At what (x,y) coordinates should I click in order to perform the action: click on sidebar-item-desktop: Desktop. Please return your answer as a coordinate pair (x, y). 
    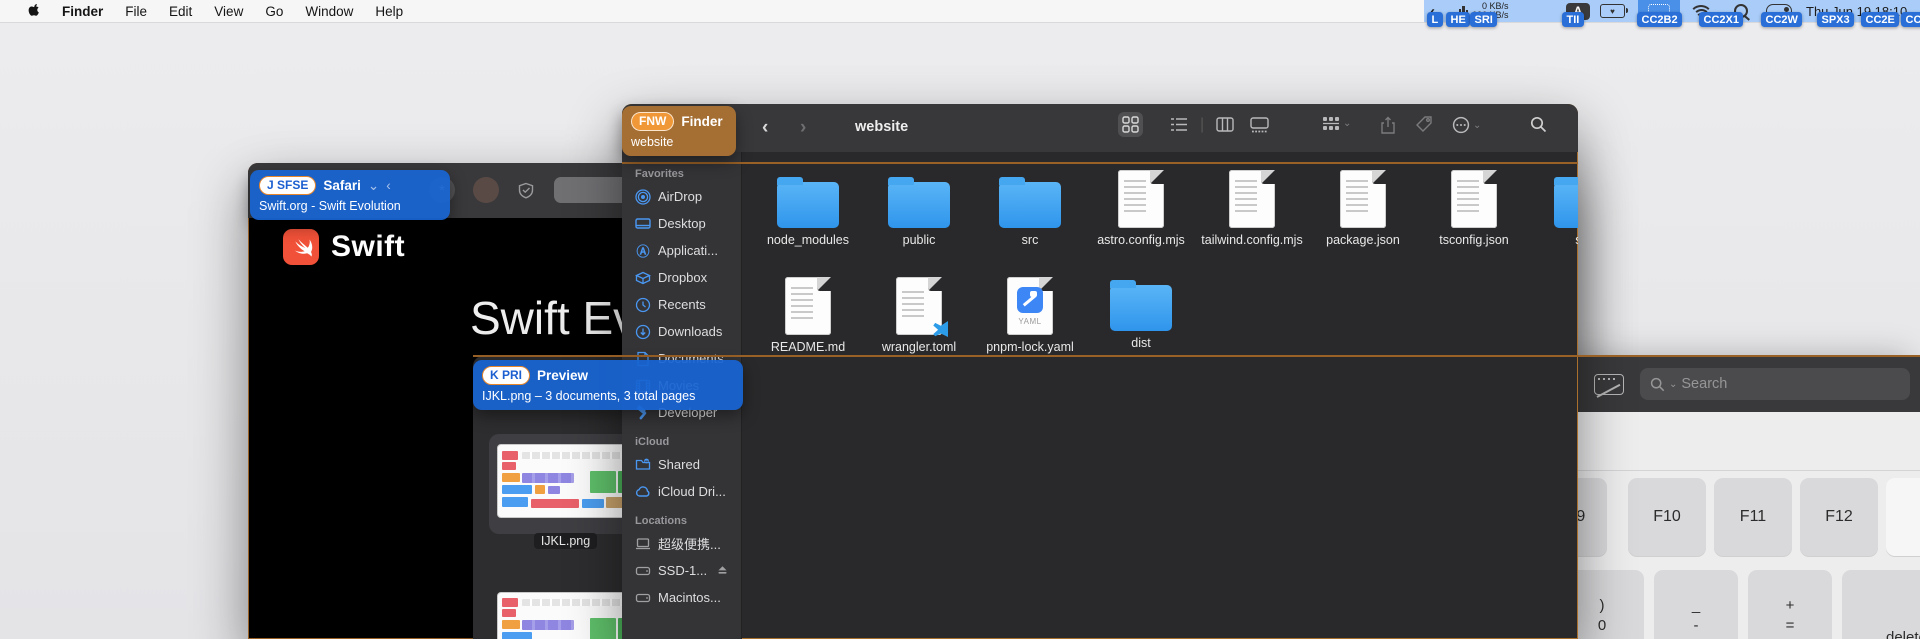
    Looking at the image, I should click on (681, 223).